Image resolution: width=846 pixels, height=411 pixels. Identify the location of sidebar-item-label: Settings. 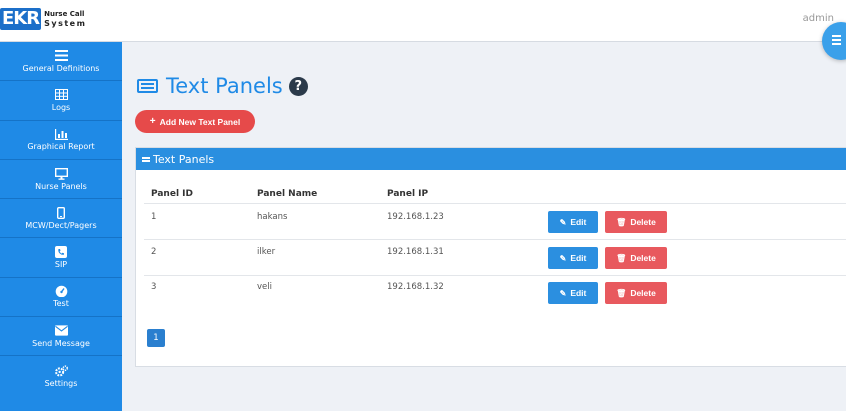
(61, 383).